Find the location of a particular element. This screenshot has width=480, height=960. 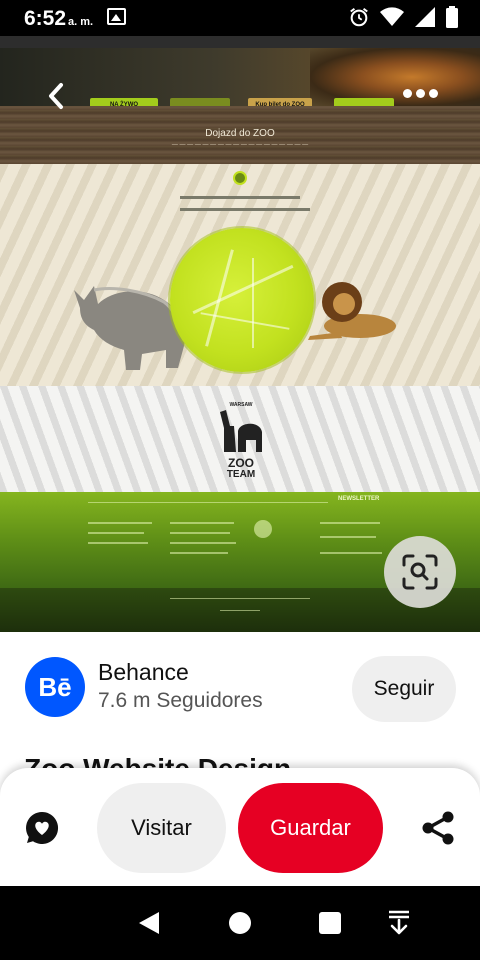

wifi-icon is located at coordinates (392, 17).